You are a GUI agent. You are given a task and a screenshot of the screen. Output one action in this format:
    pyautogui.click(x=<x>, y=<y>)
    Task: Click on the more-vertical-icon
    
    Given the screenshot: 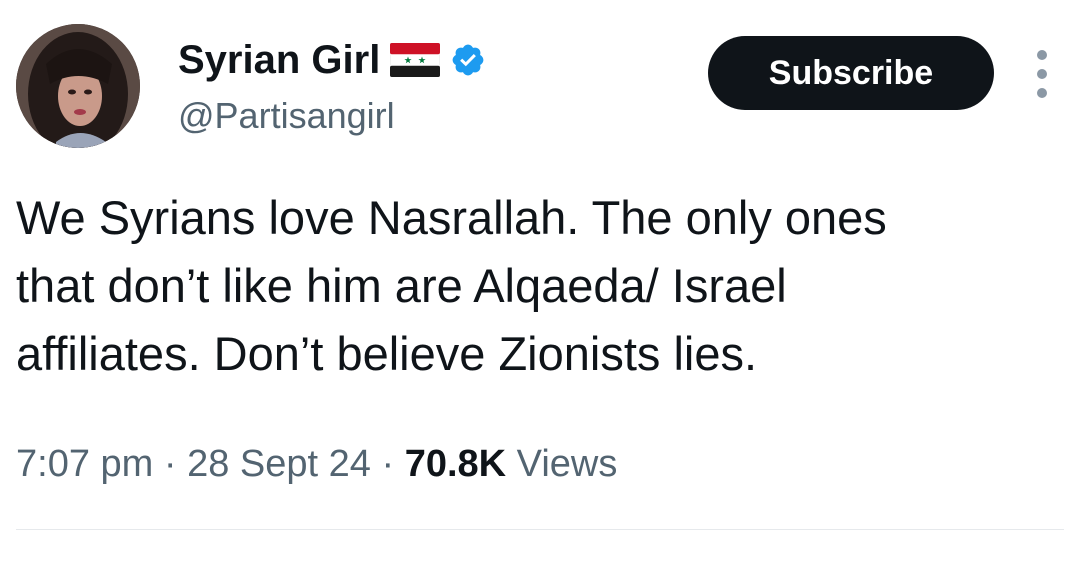 What is the action you would take?
    pyautogui.click(x=1042, y=74)
    